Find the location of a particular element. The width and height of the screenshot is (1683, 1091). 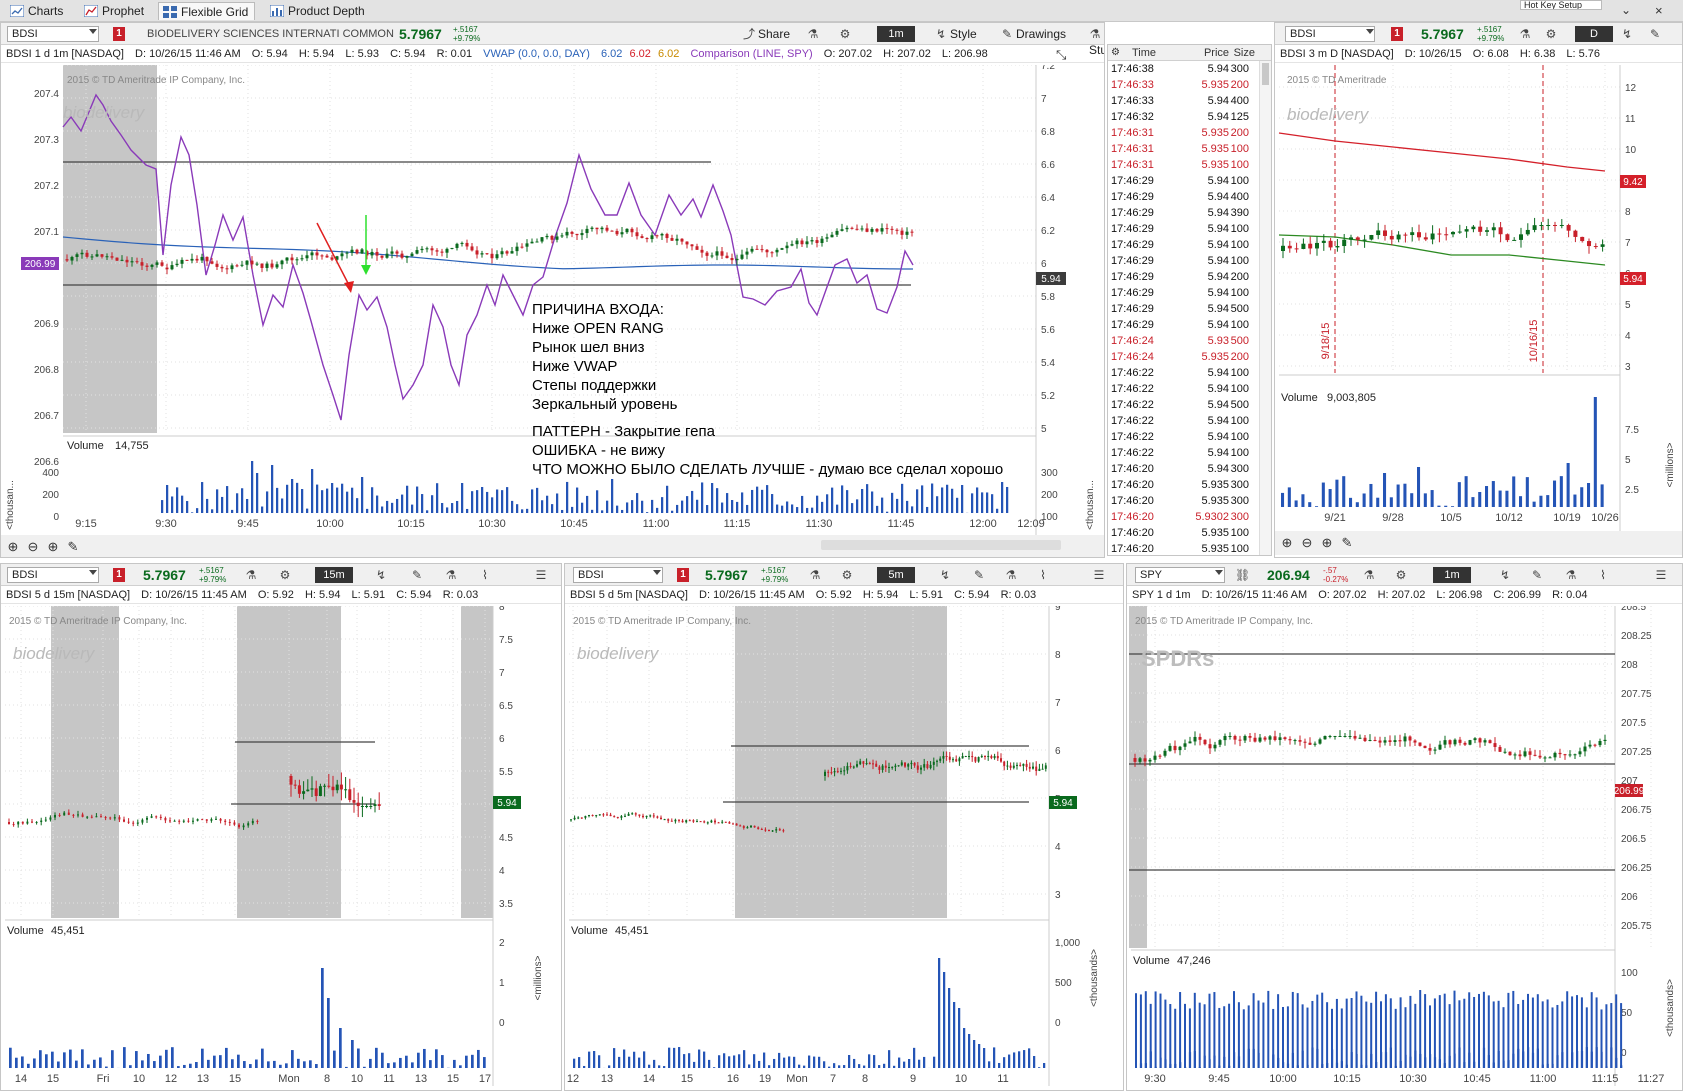

timeframe-button: 5m is located at coordinates (896, 575).